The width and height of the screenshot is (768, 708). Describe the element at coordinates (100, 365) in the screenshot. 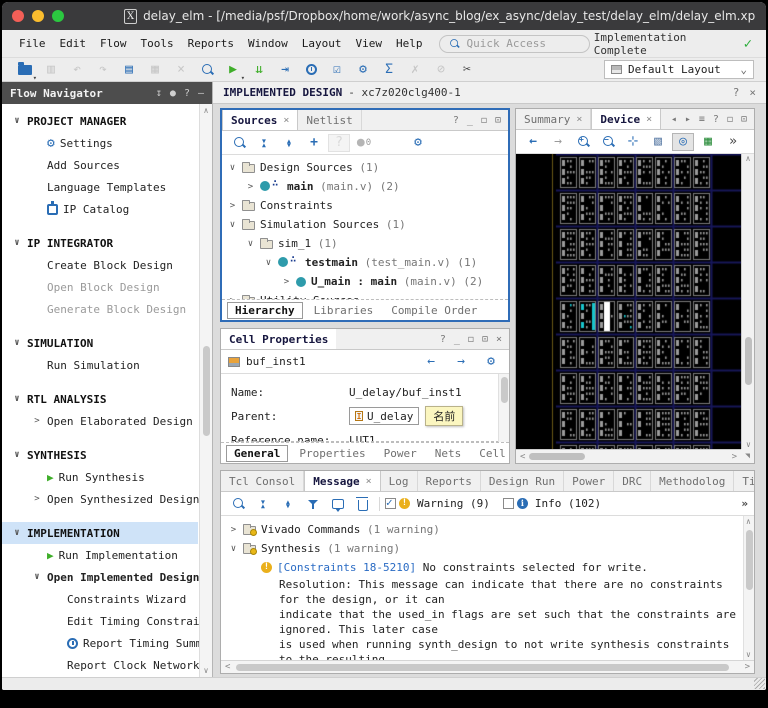

I see `flownav-run-simulation: Run Simulation` at that location.